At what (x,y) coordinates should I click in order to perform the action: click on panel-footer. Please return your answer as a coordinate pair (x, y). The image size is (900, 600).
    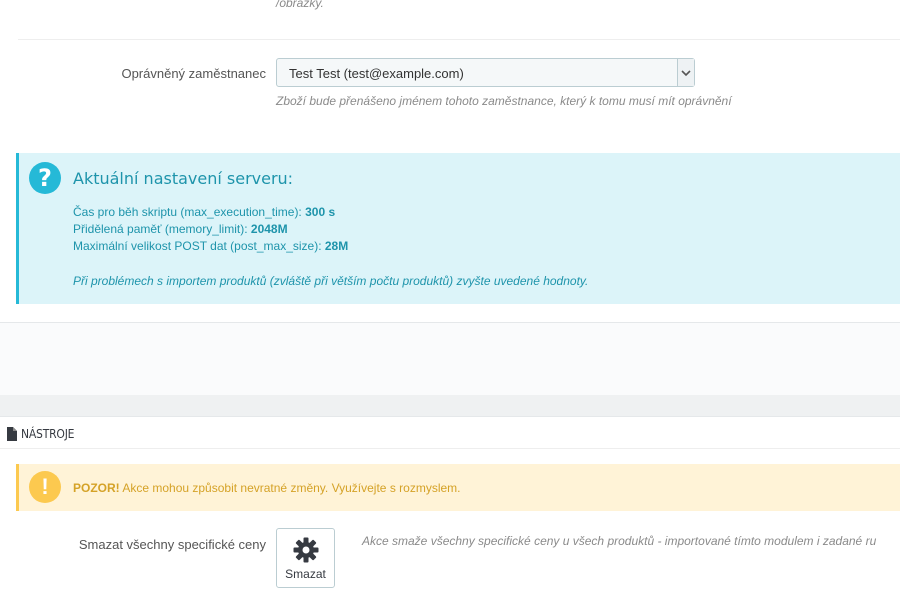
    Looking at the image, I should click on (450, 359).